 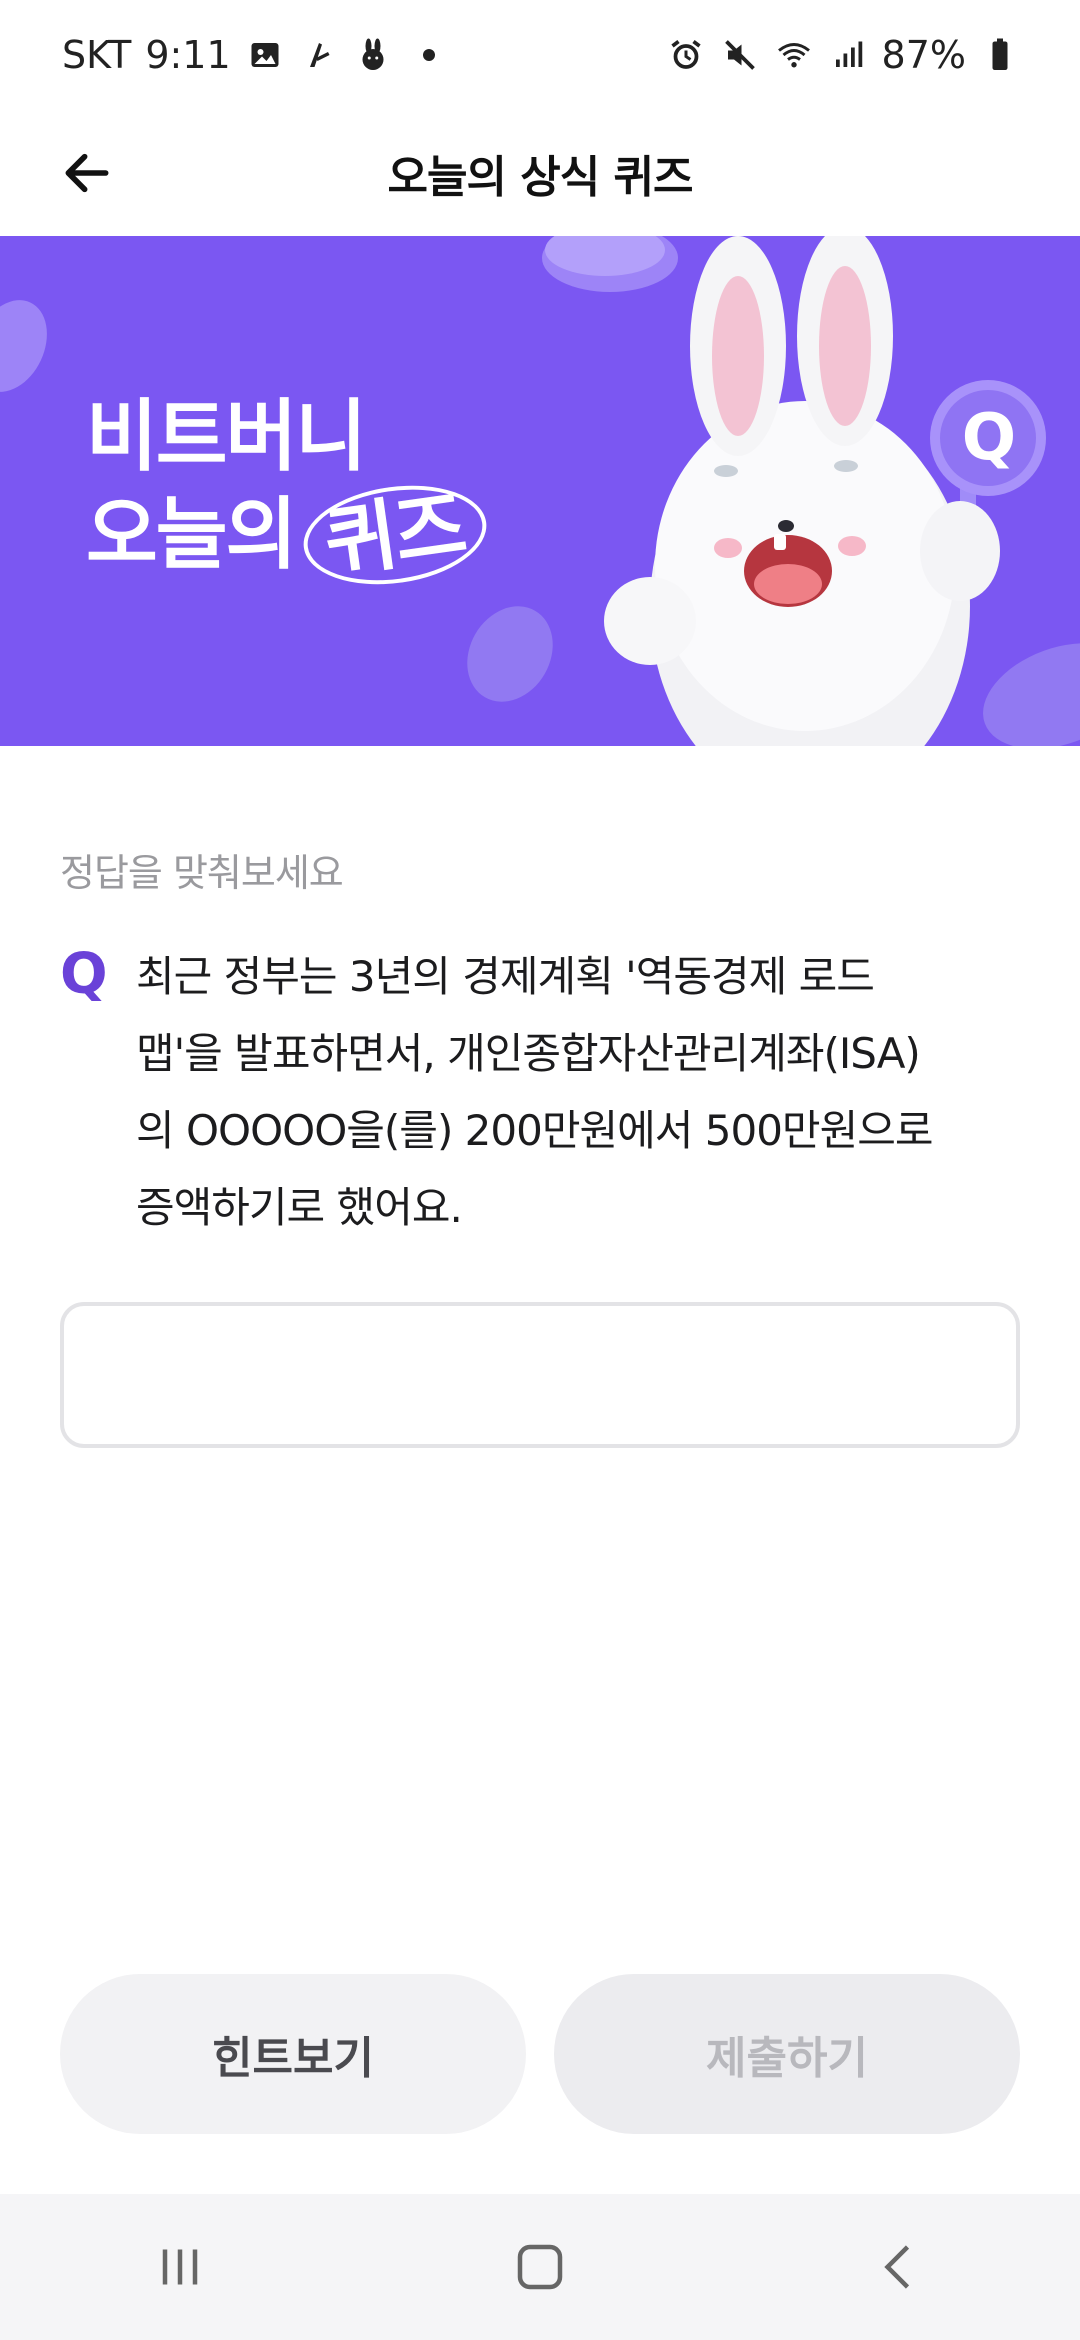 I want to click on battery-icon, so click(x=1000, y=55).